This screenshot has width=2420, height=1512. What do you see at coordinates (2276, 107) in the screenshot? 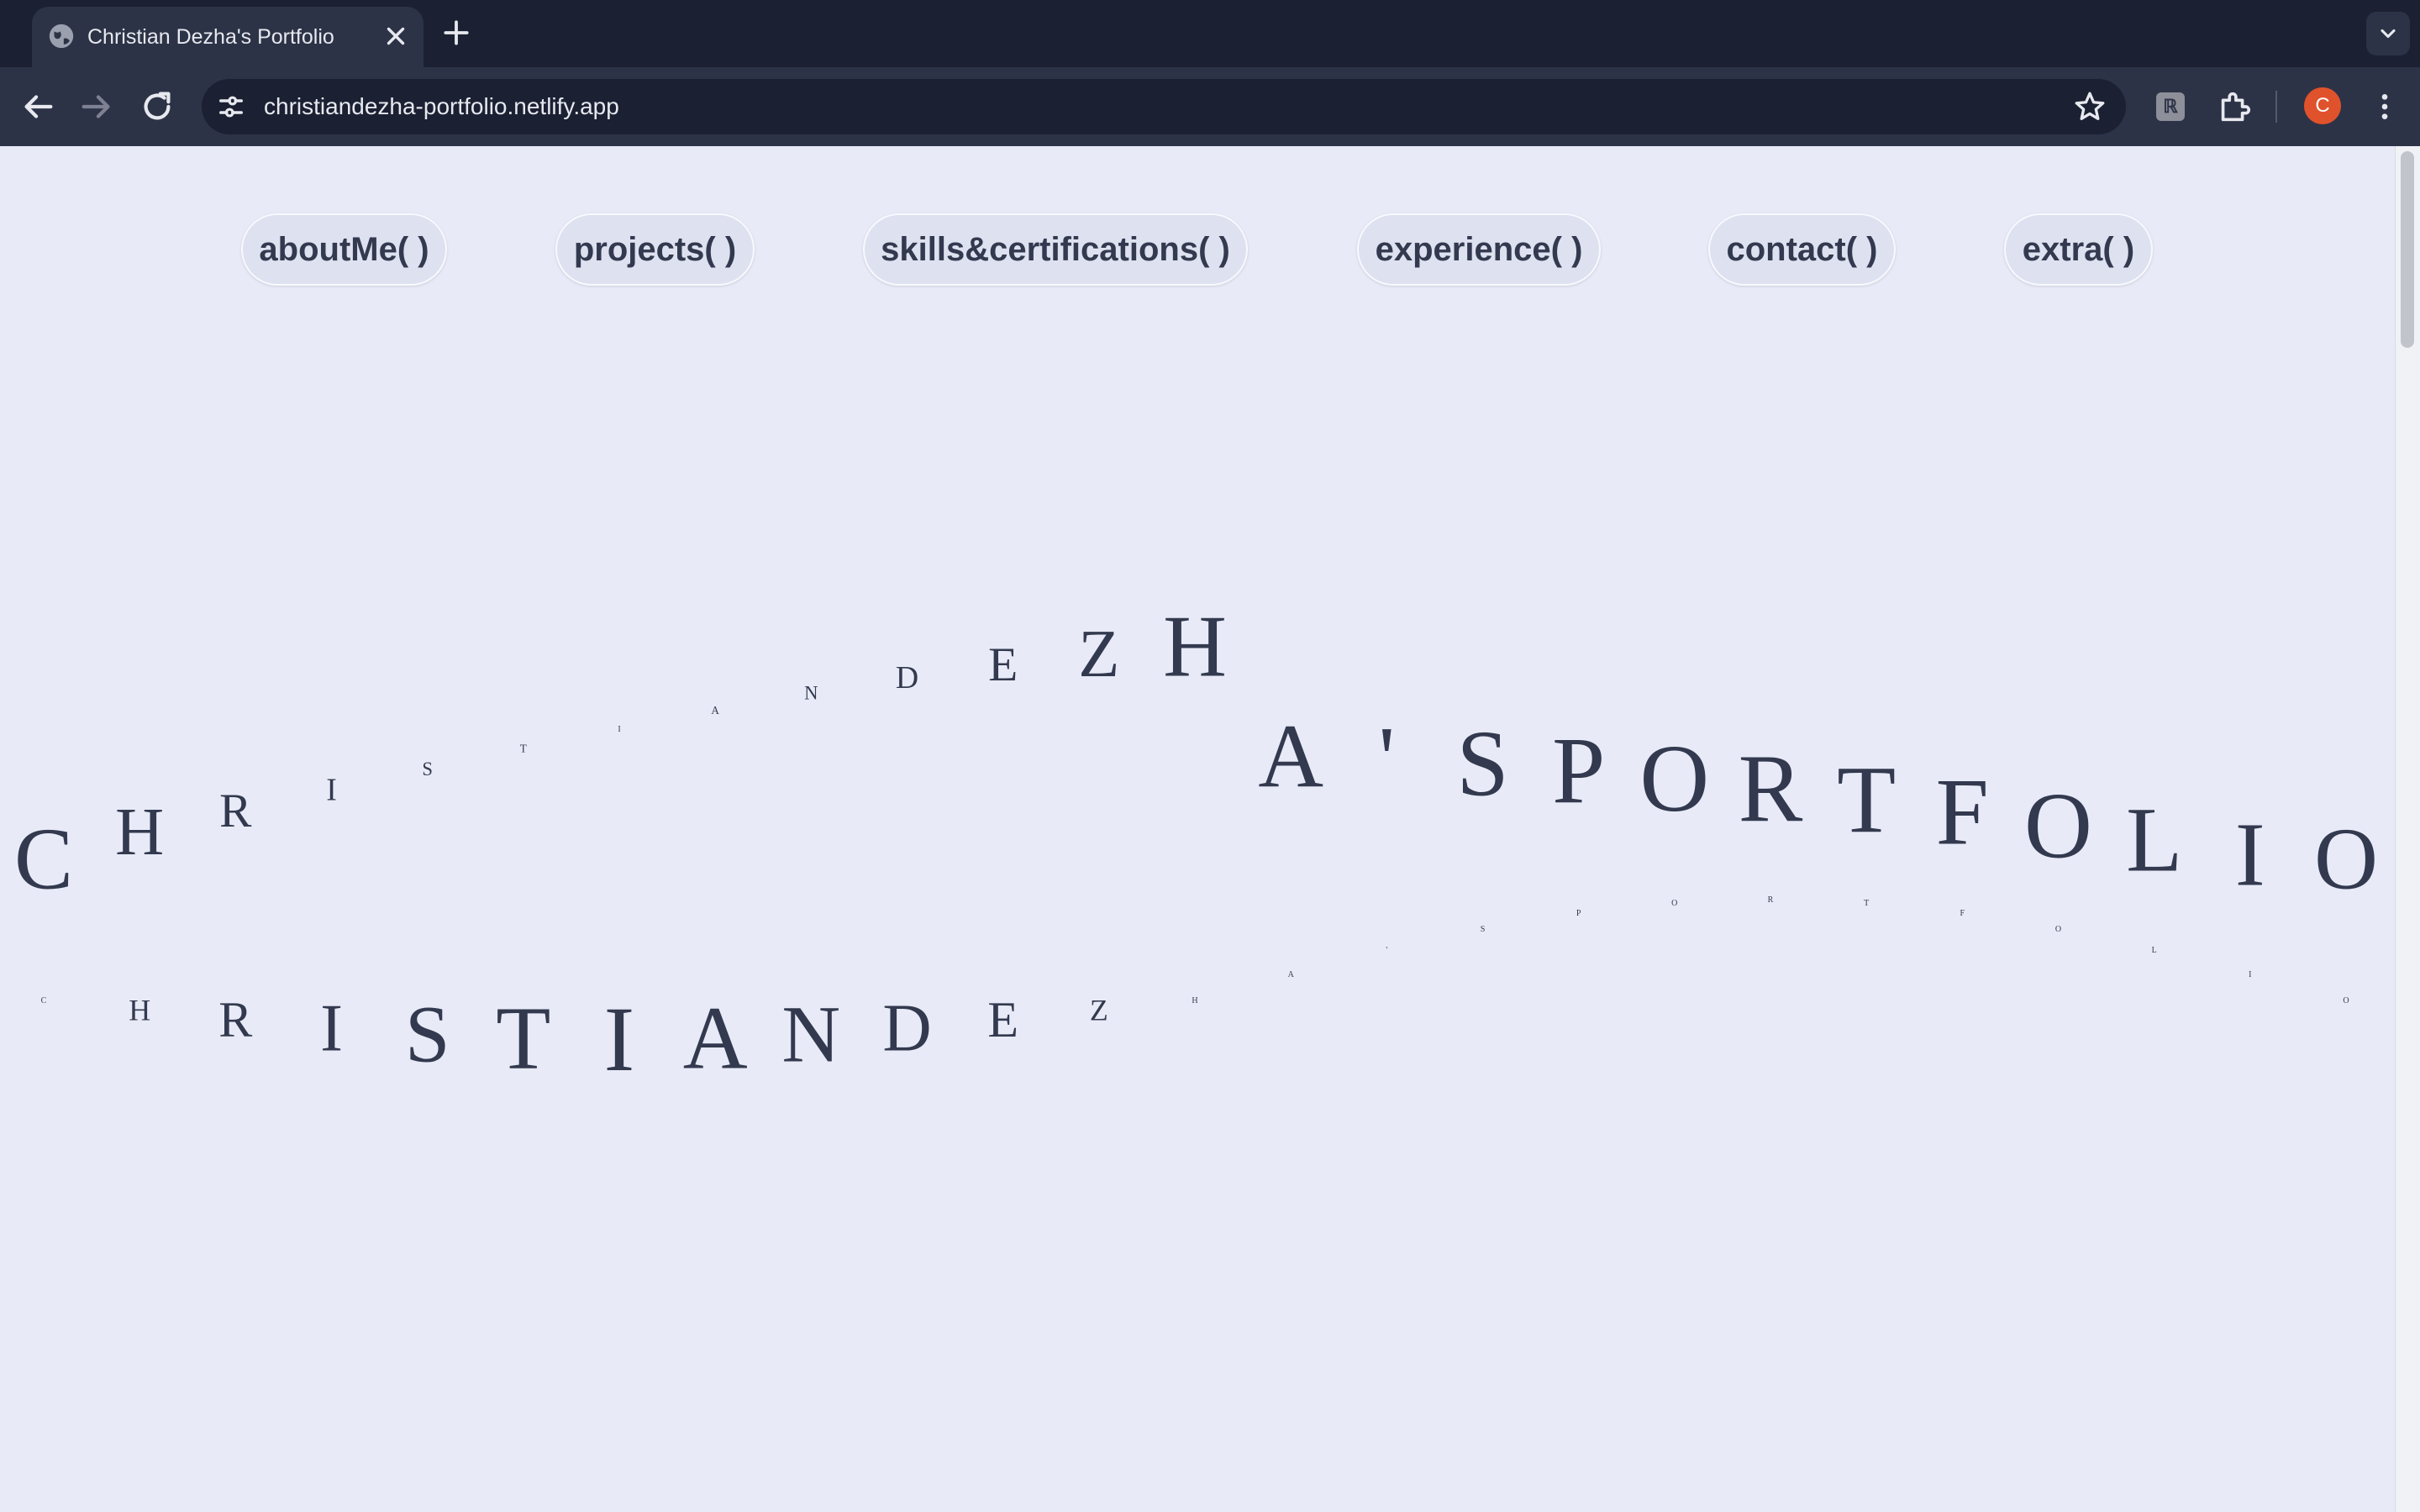
I see `toolbar-divider` at bounding box center [2276, 107].